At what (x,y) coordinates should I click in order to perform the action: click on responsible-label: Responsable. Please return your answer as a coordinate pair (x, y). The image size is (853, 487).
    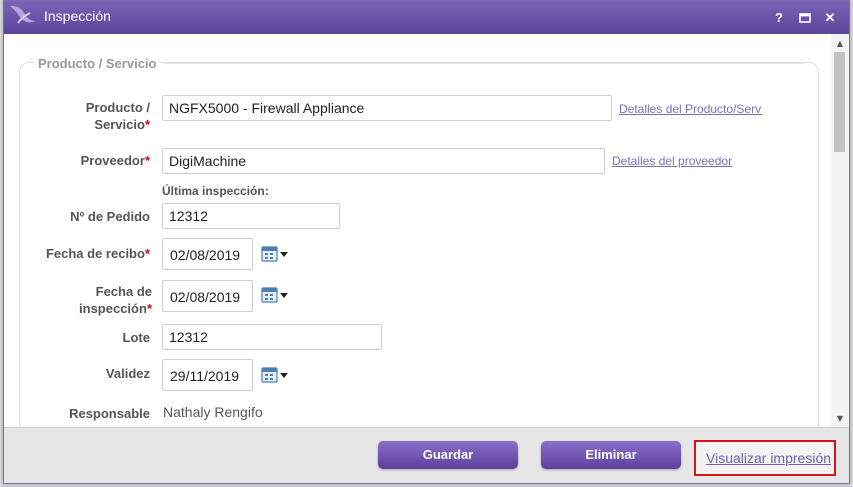
    Looking at the image, I should click on (109, 413).